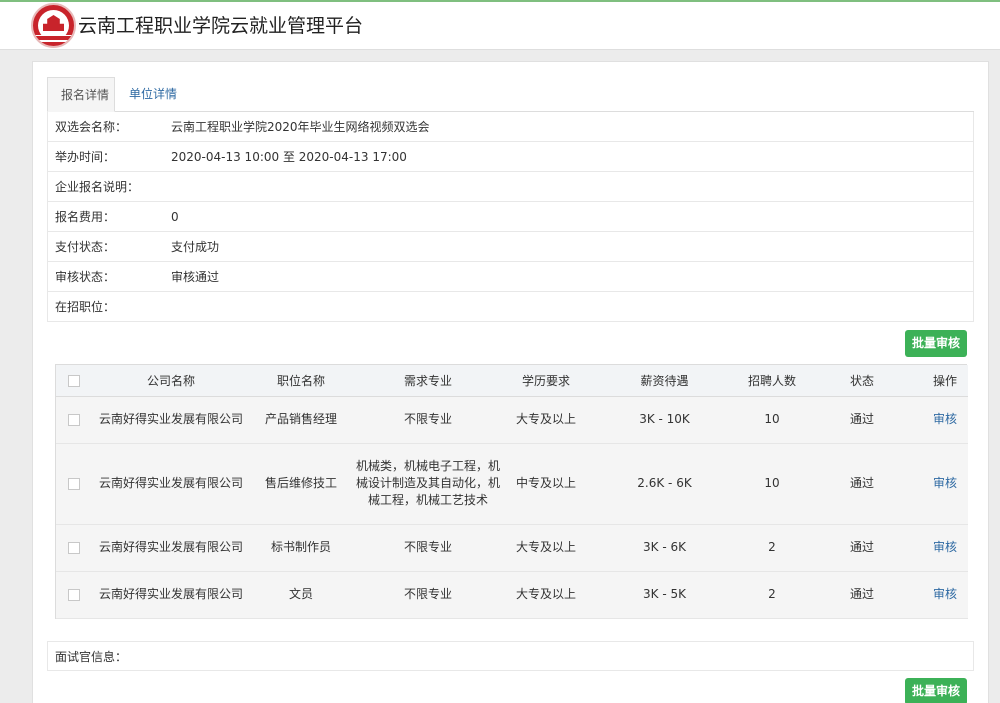  I want to click on table-header-row: 公司名称 职位名称 需求专业 学历要求 薪资待遇 招聘人数 状态 操作, so click(512, 381).